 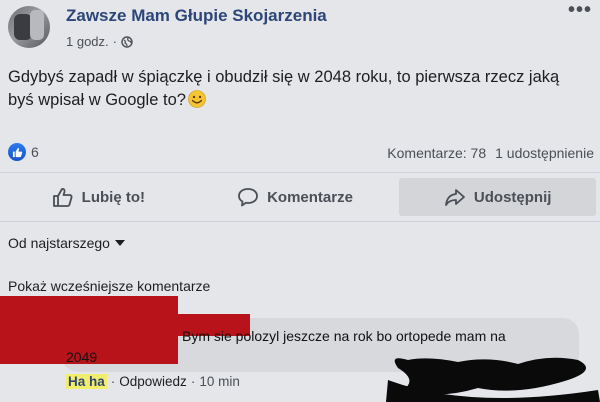 I want to click on comment-sort-dropdown: Od najstarszego, so click(x=66, y=243).